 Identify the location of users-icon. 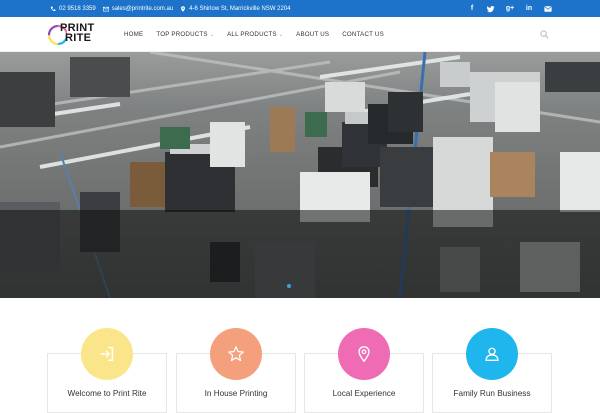
(492, 354).